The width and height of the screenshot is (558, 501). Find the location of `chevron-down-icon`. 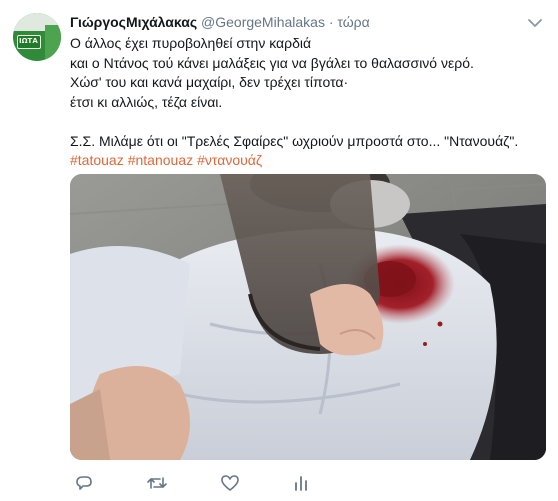

chevron-down-icon is located at coordinates (535, 22).